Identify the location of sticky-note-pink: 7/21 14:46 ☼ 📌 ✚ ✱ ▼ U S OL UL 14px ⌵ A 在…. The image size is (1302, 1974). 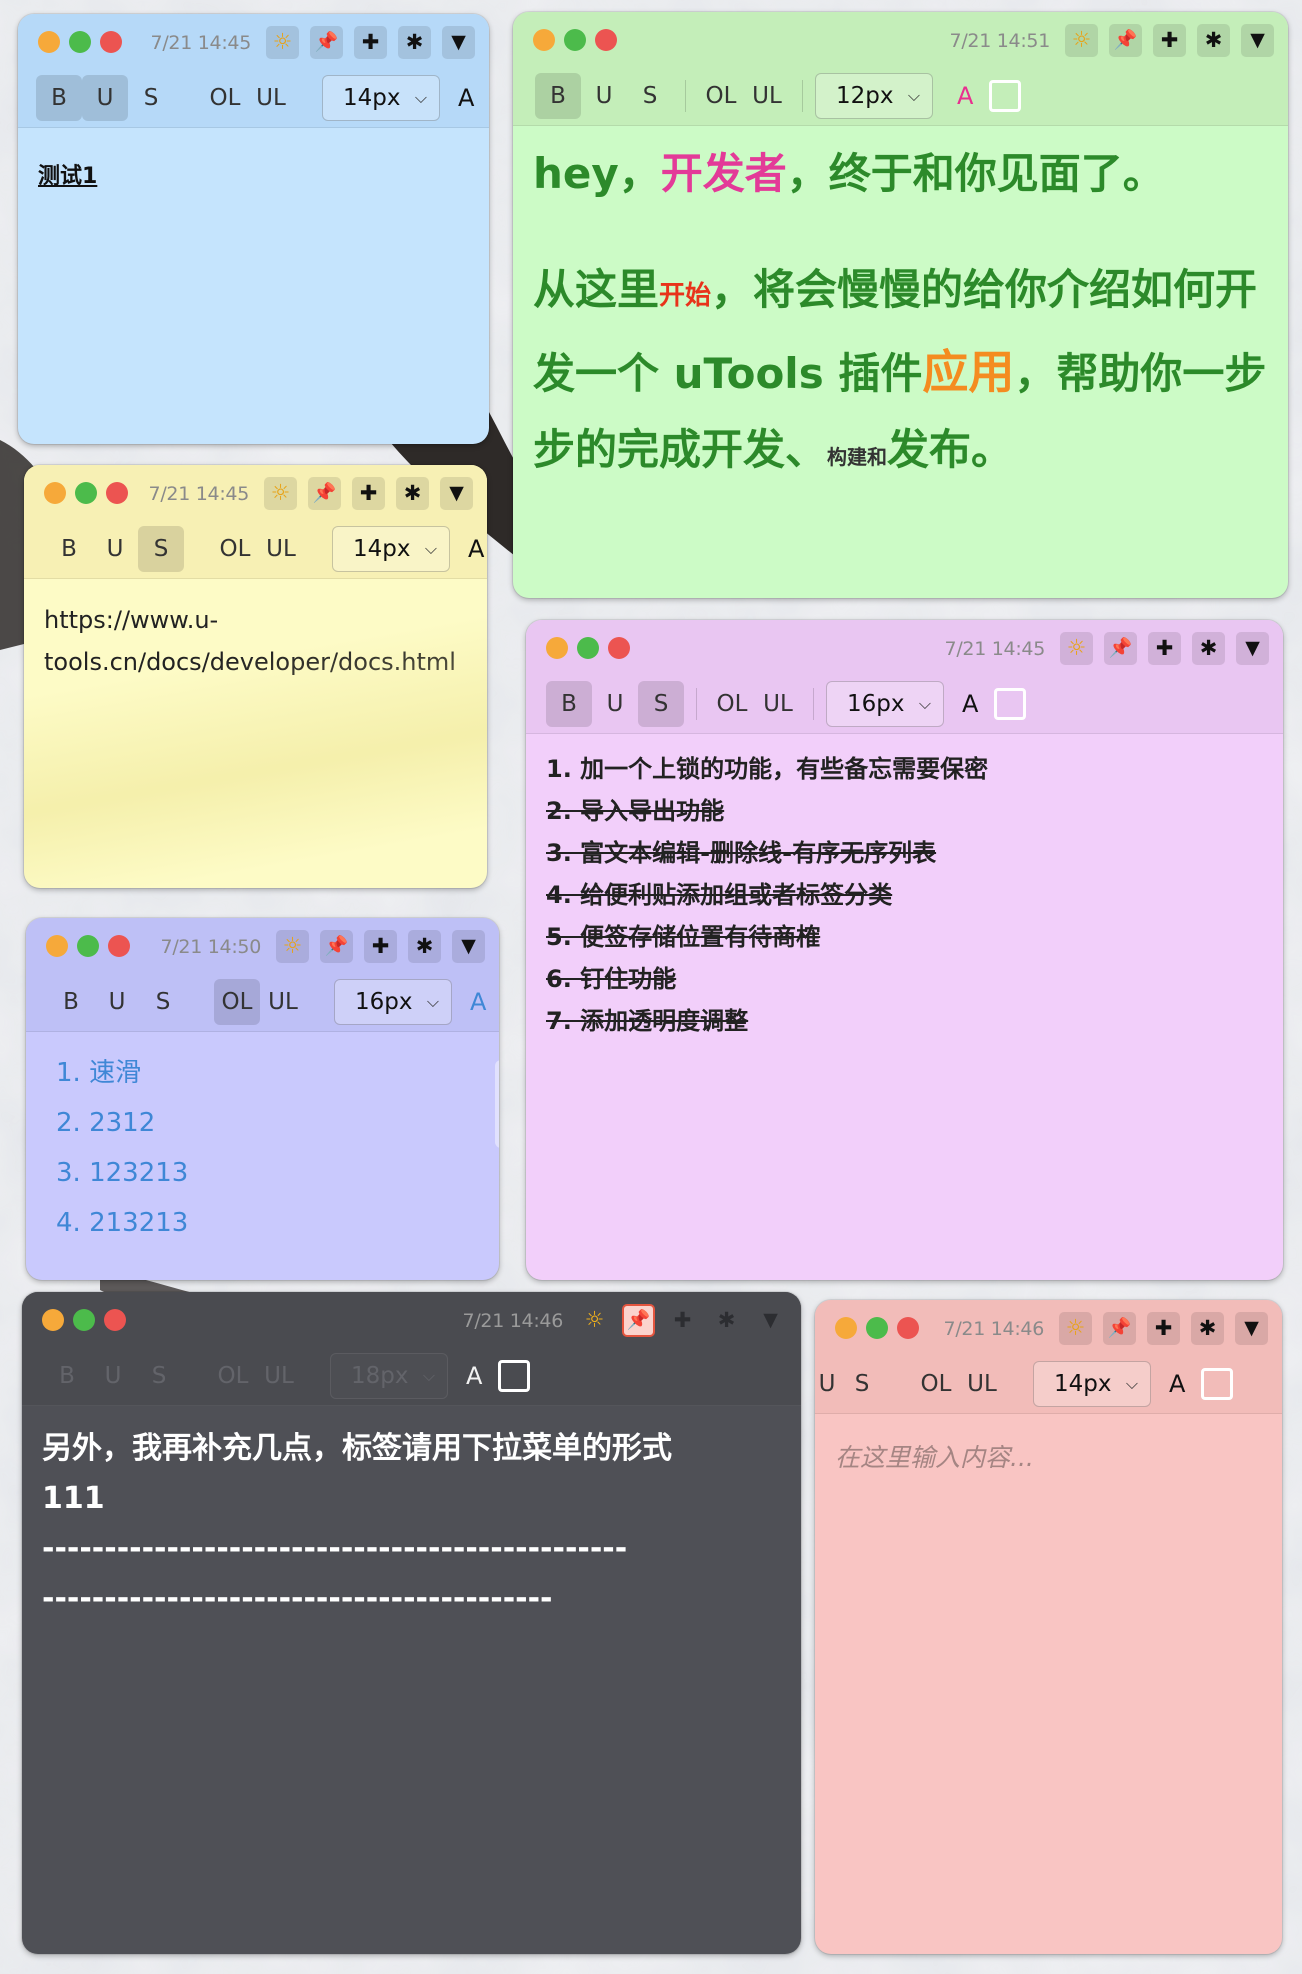
(1048, 1627).